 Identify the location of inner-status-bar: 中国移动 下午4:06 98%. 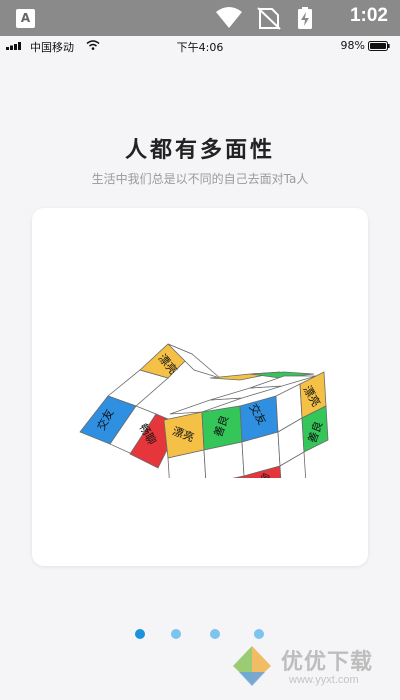
(200, 46).